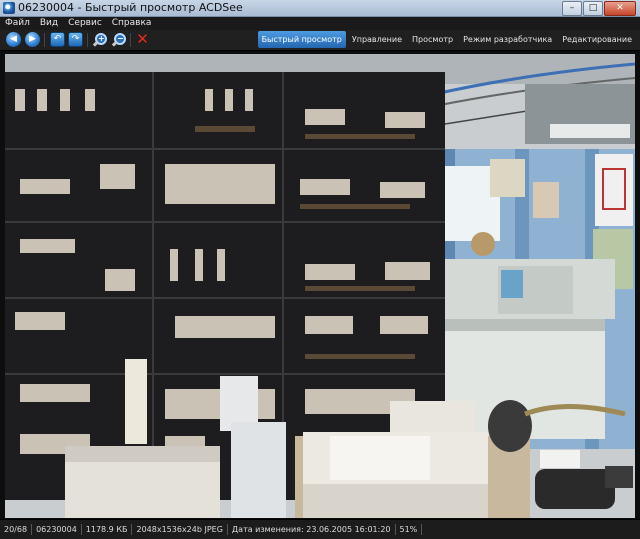 The height and width of the screenshot is (539, 640). What do you see at coordinates (180, 529) in the screenshot?
I see `image-dimensions: 2048x1536x24b JPEG` at bounding box center [180, 529].